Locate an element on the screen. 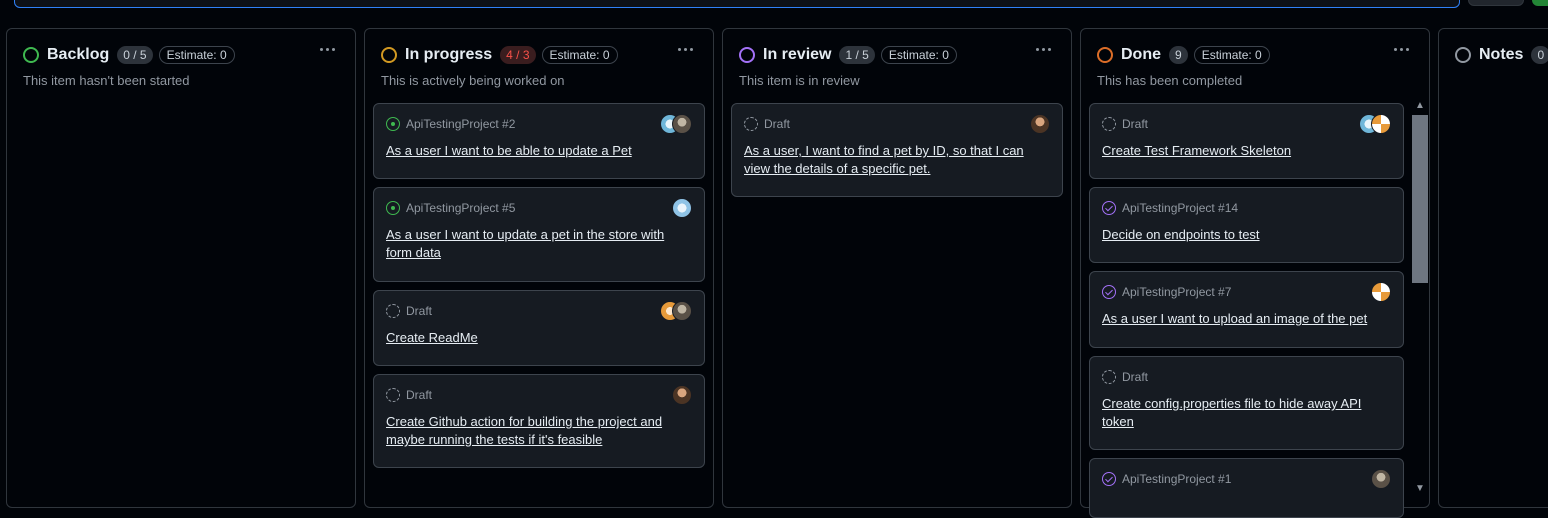  card-meta: ApiTestingProject #7 is located at coordinates (1166, 292).